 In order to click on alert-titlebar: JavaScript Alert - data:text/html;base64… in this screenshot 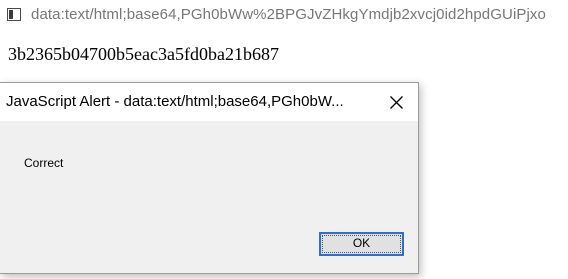, I will do `click(209, 102)`.